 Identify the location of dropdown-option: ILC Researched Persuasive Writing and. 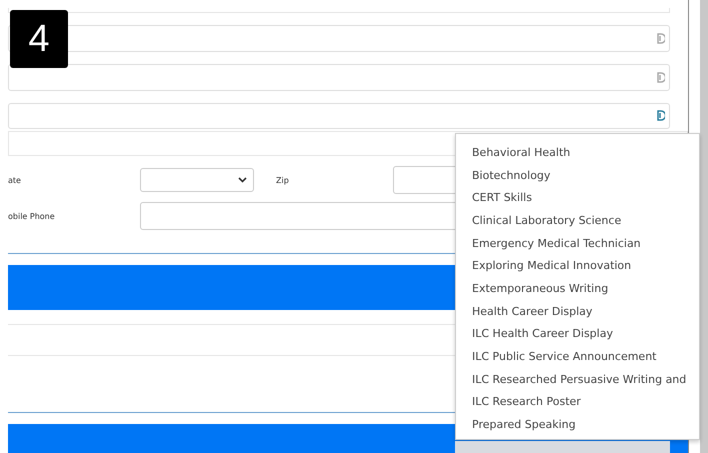
(585, 379).